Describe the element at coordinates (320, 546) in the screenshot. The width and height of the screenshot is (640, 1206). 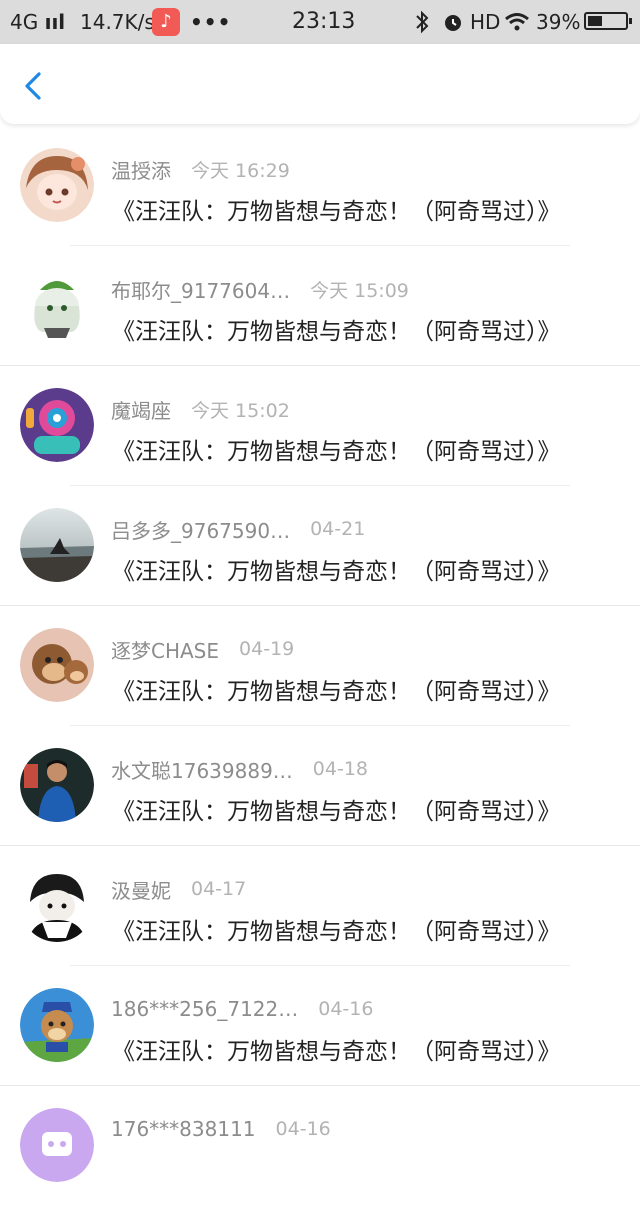
I see `list-item: 吕多多_9767590… 04-21 《汪汪队：万物皆想与奇恋！（阿奇骂过）》` at that location.